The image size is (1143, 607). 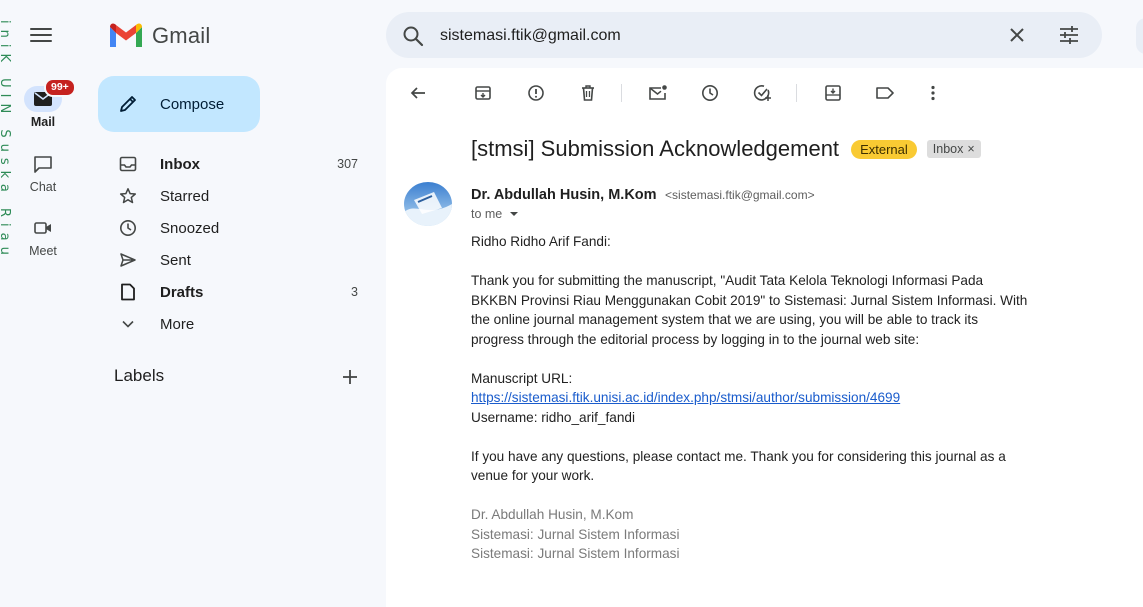 I want to click on back-button, so click(x=418, y=93).